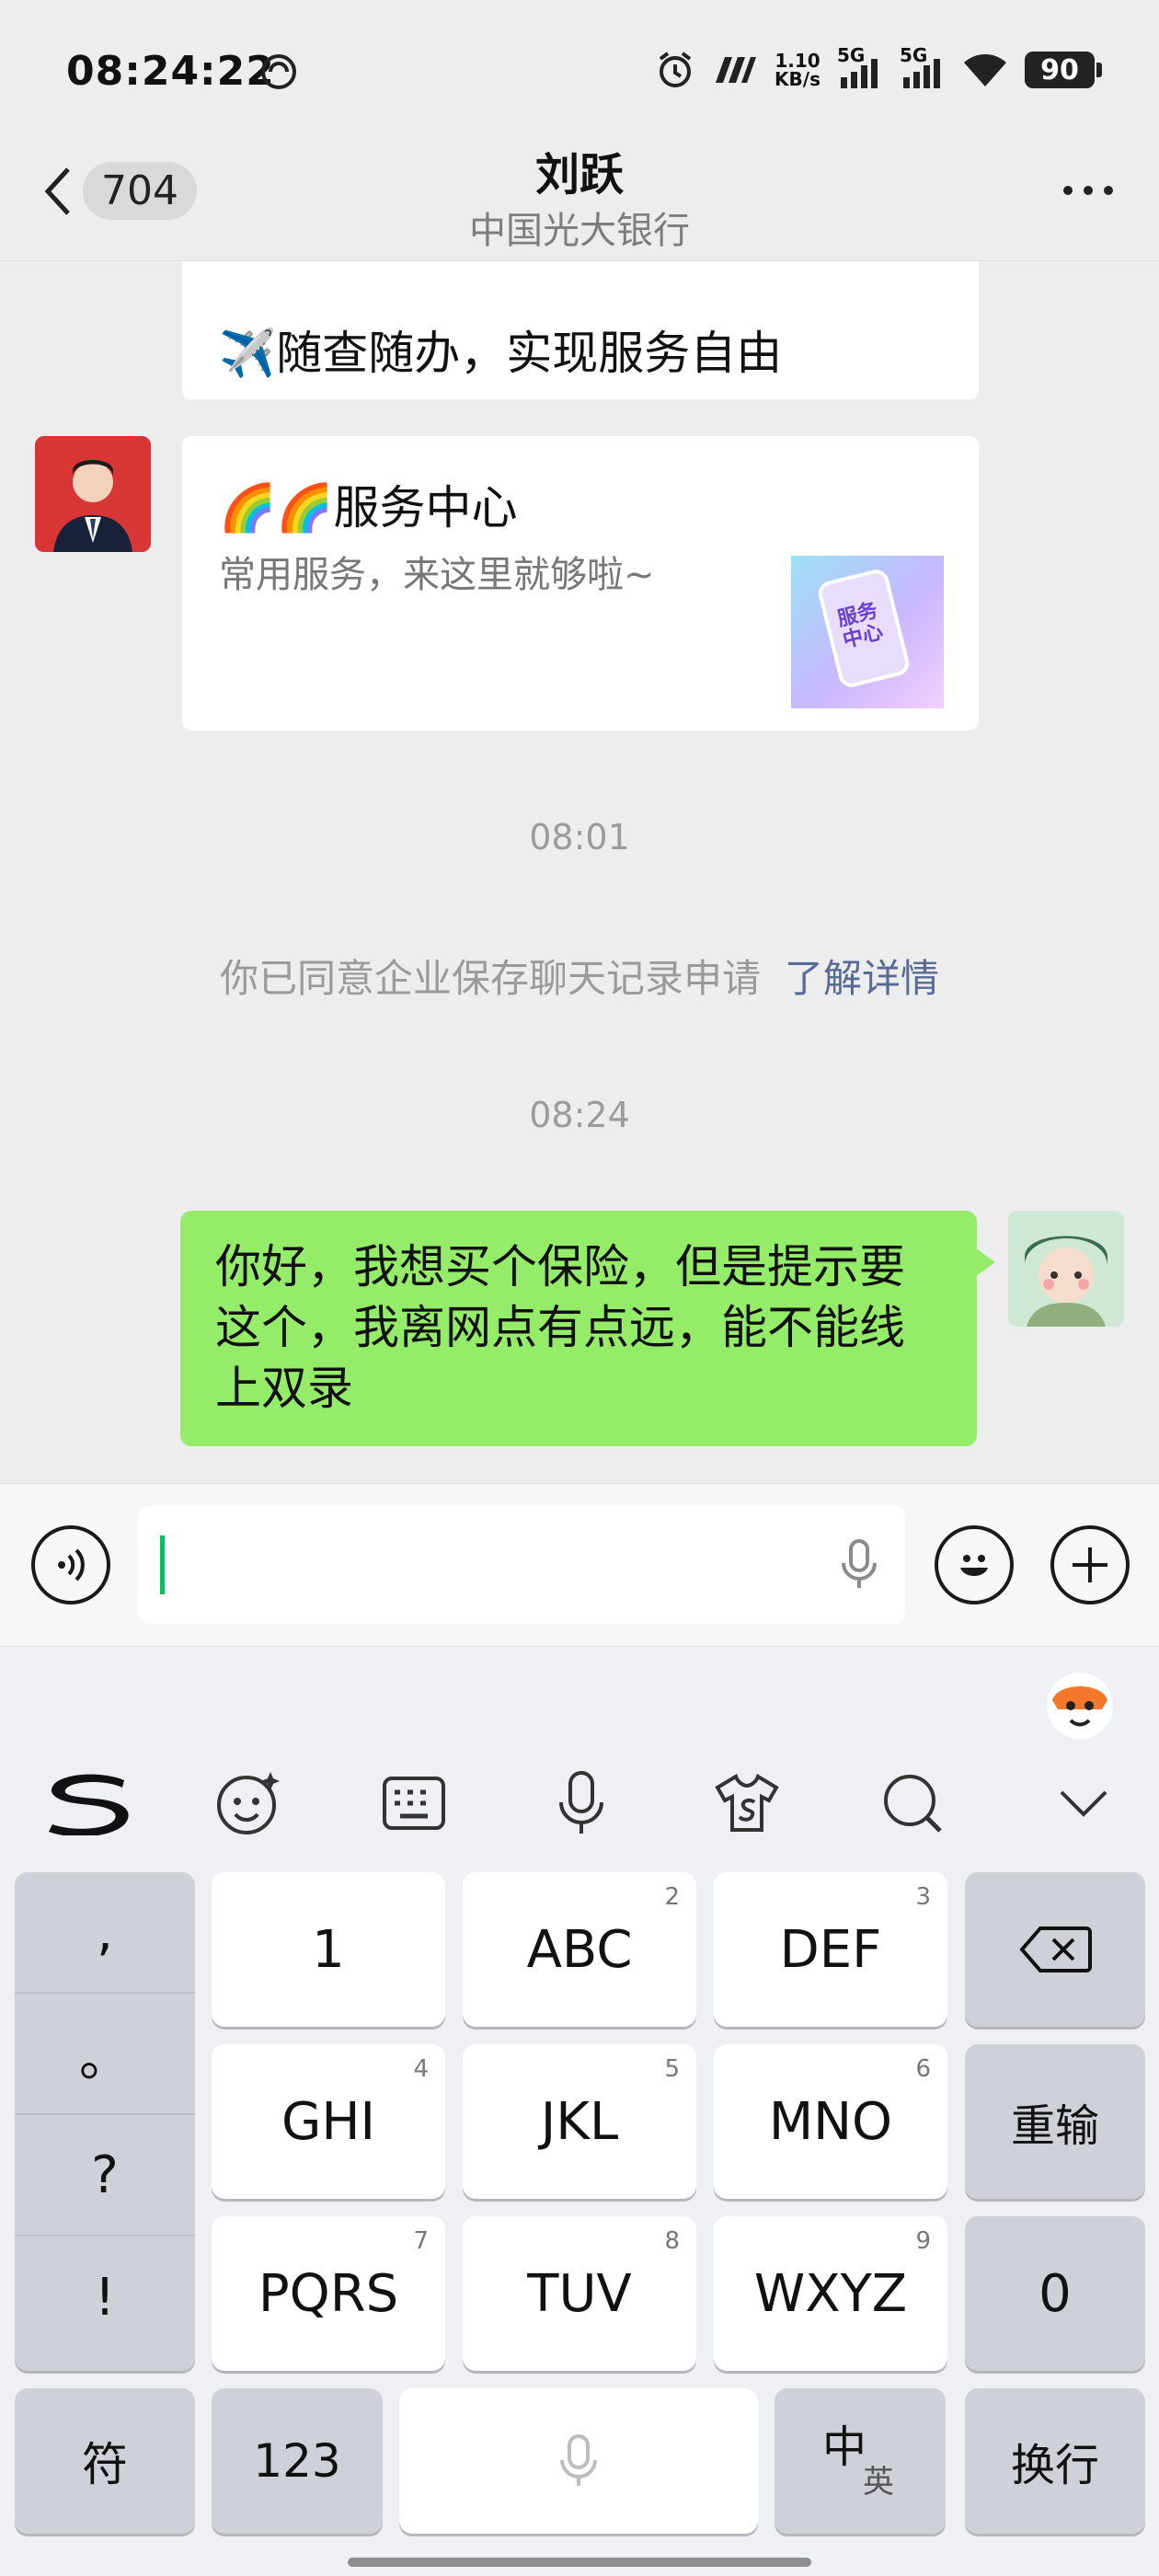  What do you see at coordinates (105, 1933) in the screenshot?
I see `punct-key-comma: ,` at bounding box center [105, 1933].